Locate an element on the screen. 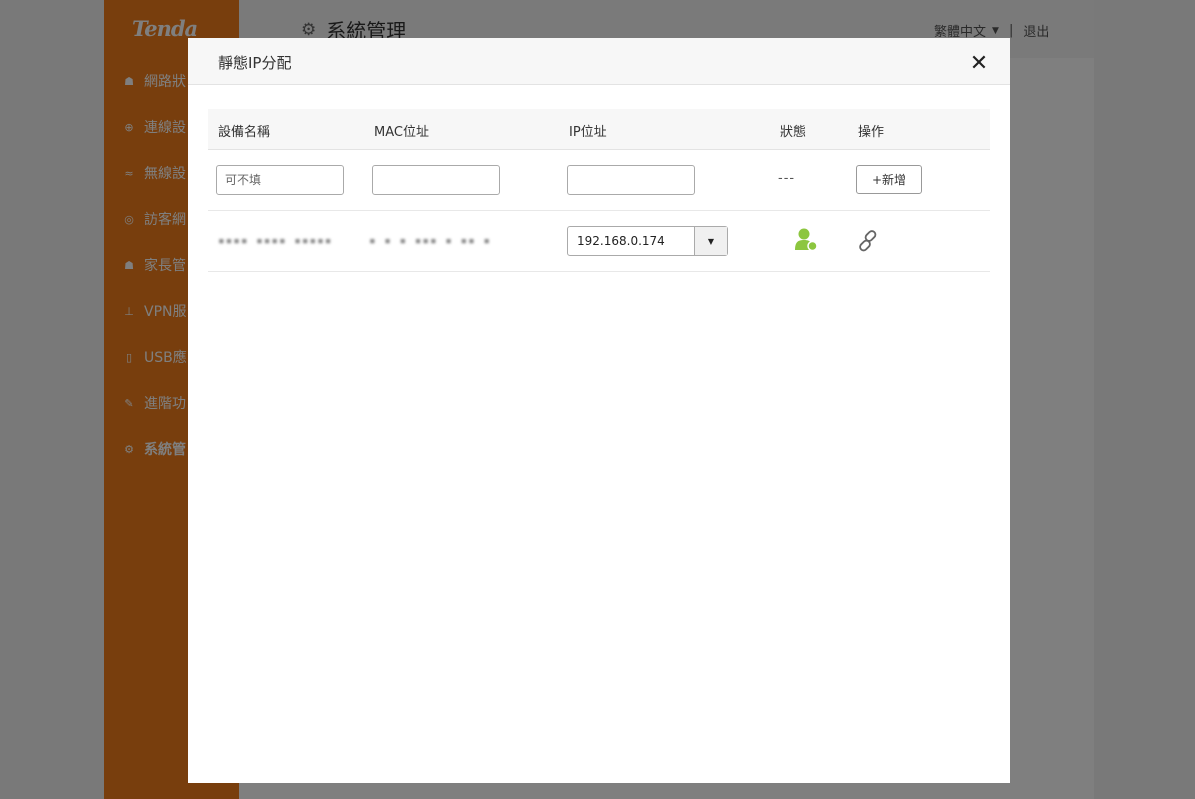 This screenshot has width=1195, height=799. table-header: 設備名稱 MAC位址 IP位址 狀態 操作 is located at coordinates (599, 129).